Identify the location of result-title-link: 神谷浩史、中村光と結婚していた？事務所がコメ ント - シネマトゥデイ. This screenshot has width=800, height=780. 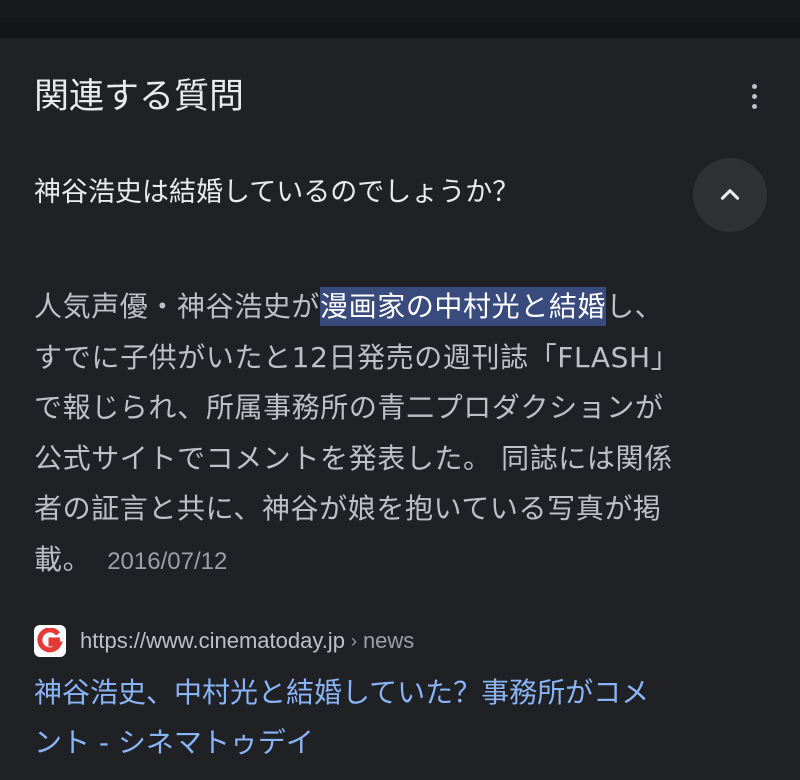
(404, 718).